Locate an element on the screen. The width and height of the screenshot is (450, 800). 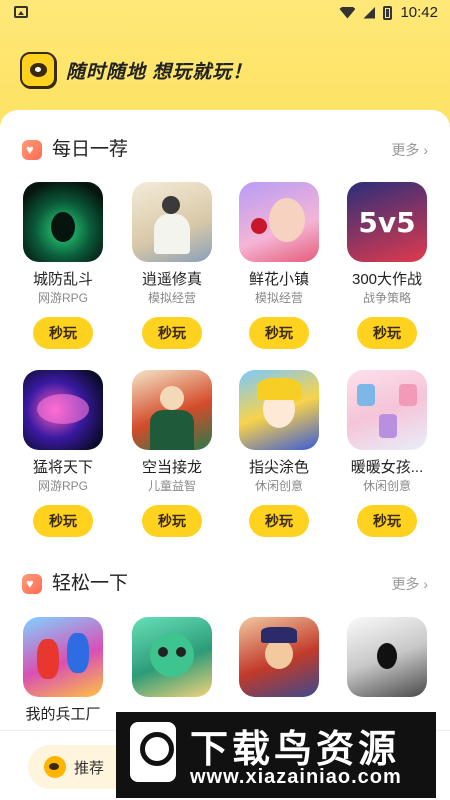
wifi-icon is located at coordinates (347, 12).